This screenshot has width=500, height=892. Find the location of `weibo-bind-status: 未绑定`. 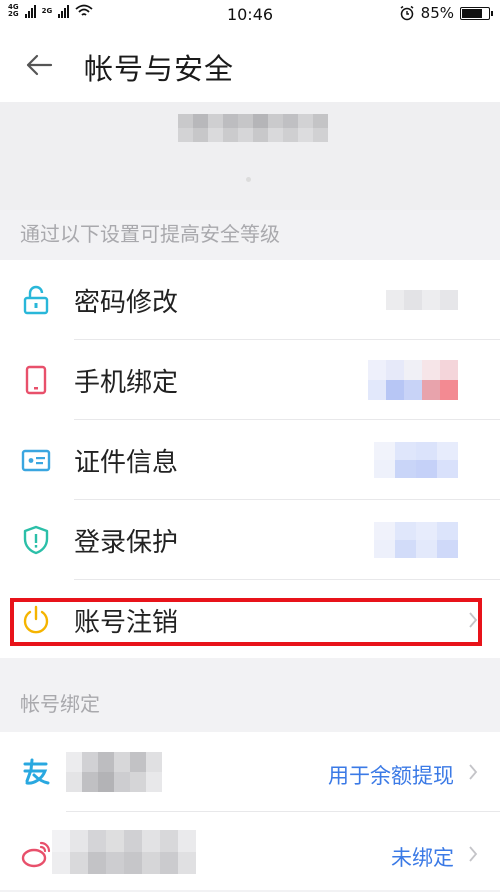

weibo-bind-status: 未绑定 is located at coordinates (422, 857).